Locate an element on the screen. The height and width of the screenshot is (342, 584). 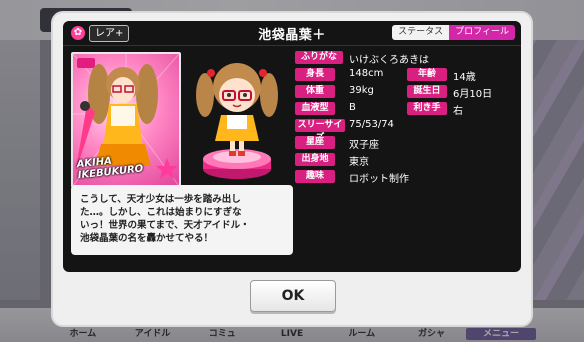
value-furigana: いけぶくろあきは is located at coordinates (389, 60).